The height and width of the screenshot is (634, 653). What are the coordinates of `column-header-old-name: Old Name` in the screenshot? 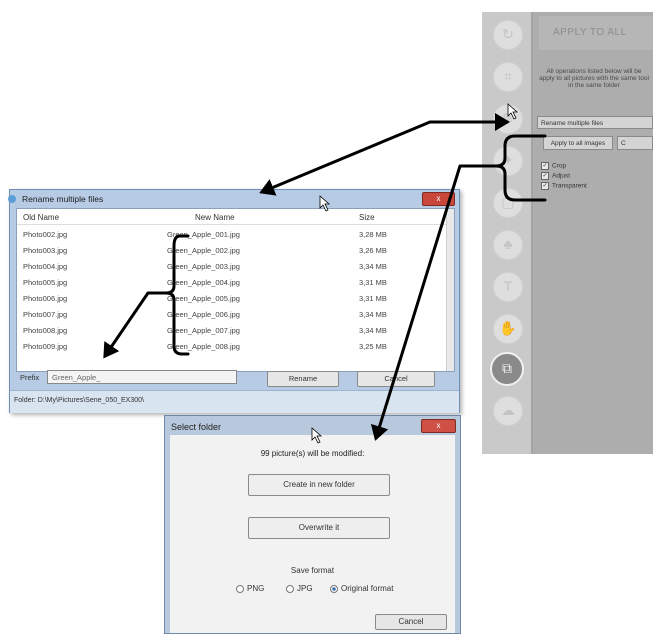 It's located at (41, 217).